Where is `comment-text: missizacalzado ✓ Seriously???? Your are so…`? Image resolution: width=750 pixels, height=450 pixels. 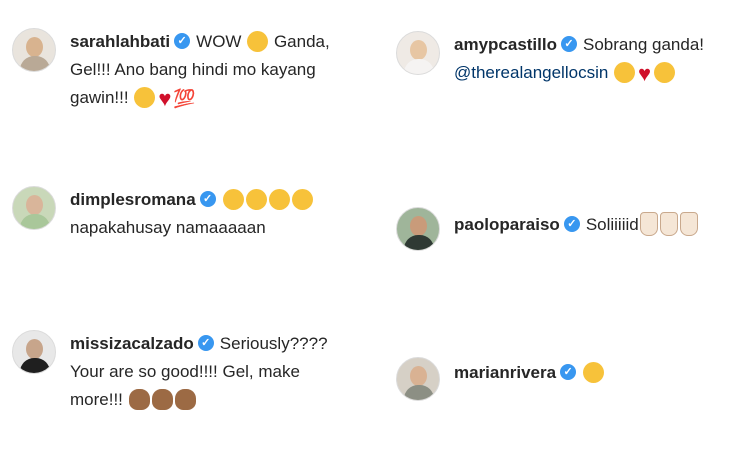
comment-text: missizacalzado ✓ Seriously???? Your are so… is located at coordinates (220, 372).